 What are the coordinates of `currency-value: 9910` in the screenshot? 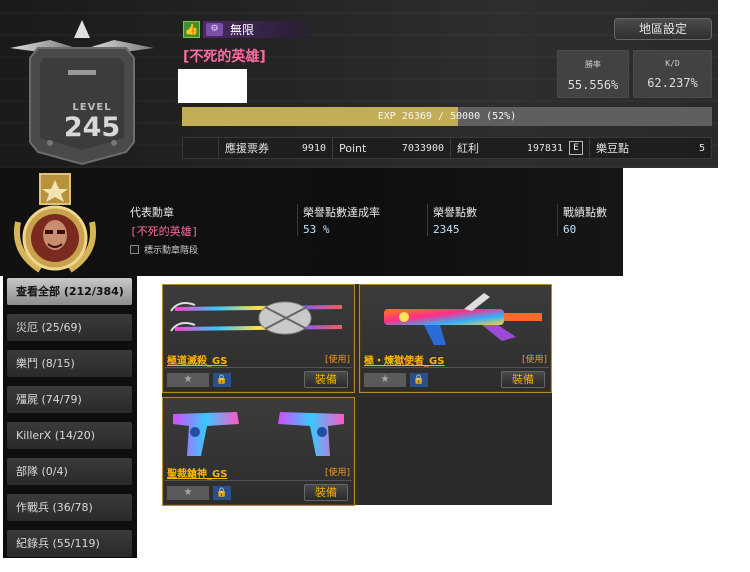 It's located at (313, 148).